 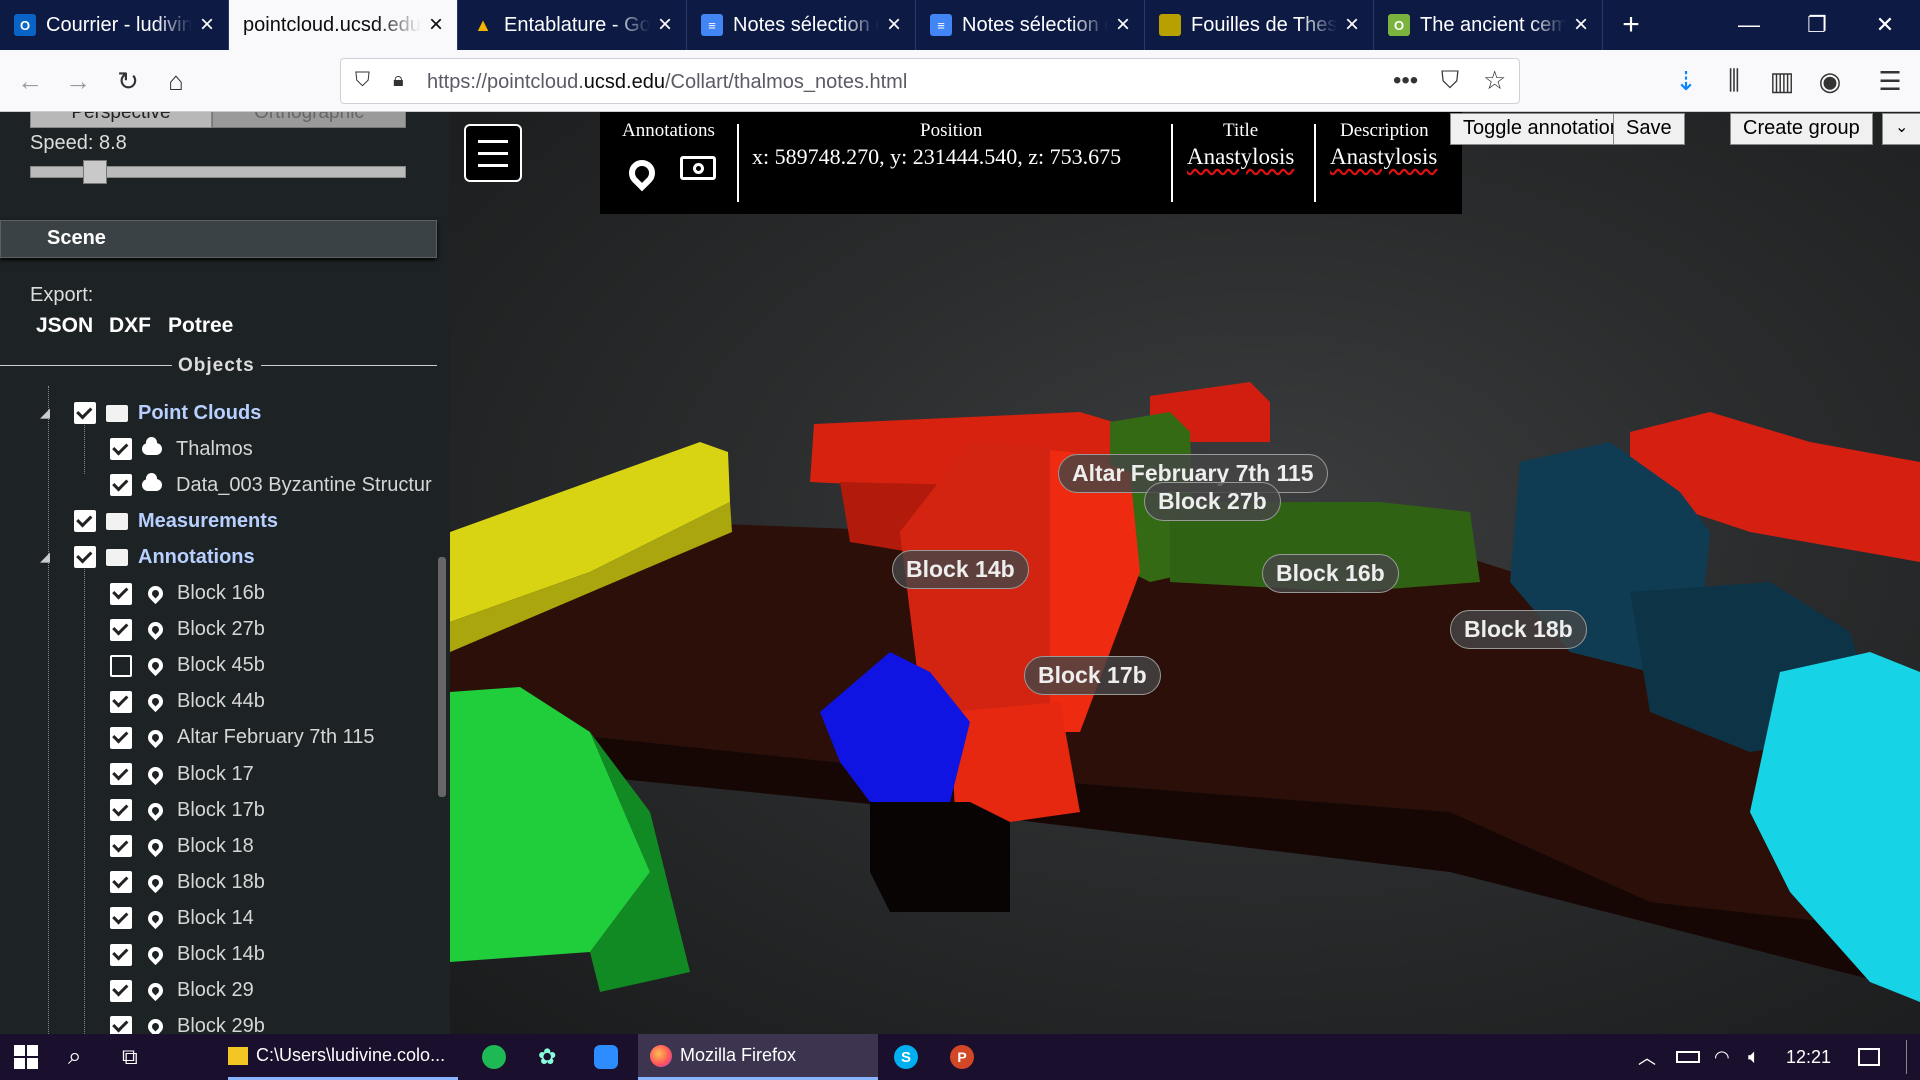 What do you see at coordinates (1488, 25) in the screenshot?
I see `tab-ancient-cemetery: O The ancient ceme ×` at bounding box center [1488, 25].